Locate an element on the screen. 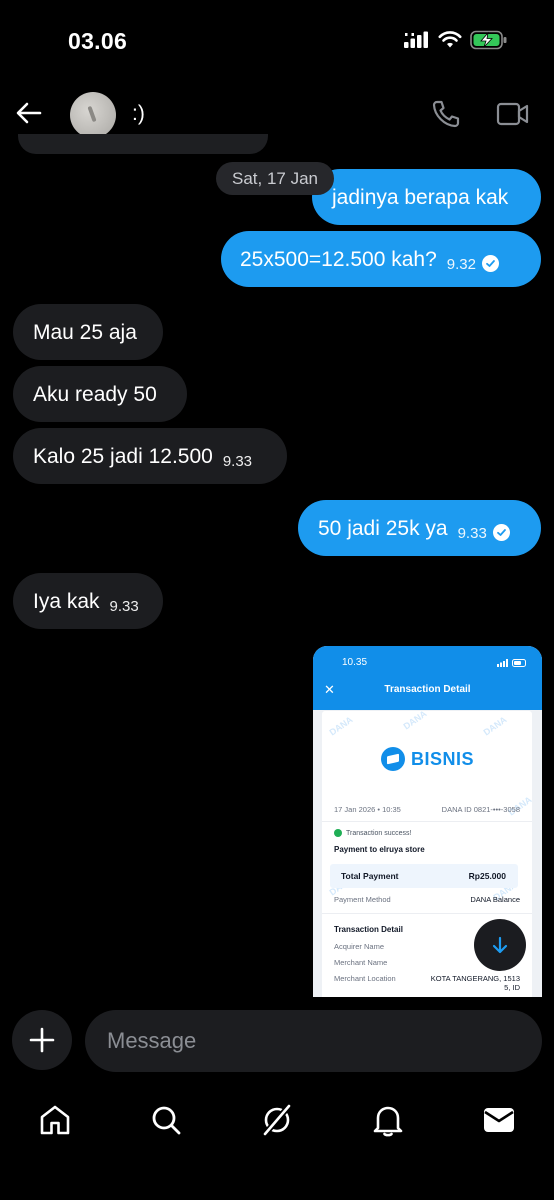 Image resolution: width=554 pixels, height=1200 pixels. payment-method-label: Payment Method is located at coordinates (362, 899).